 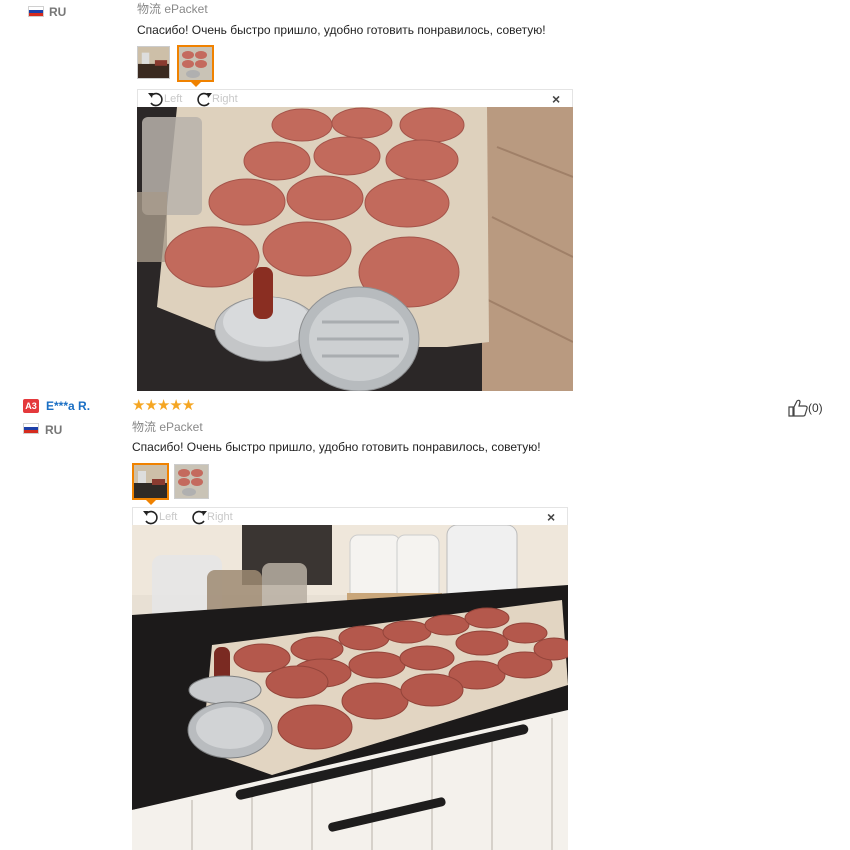 I want to click on review-thumbnail-1-active, so click(x=150, y=481).